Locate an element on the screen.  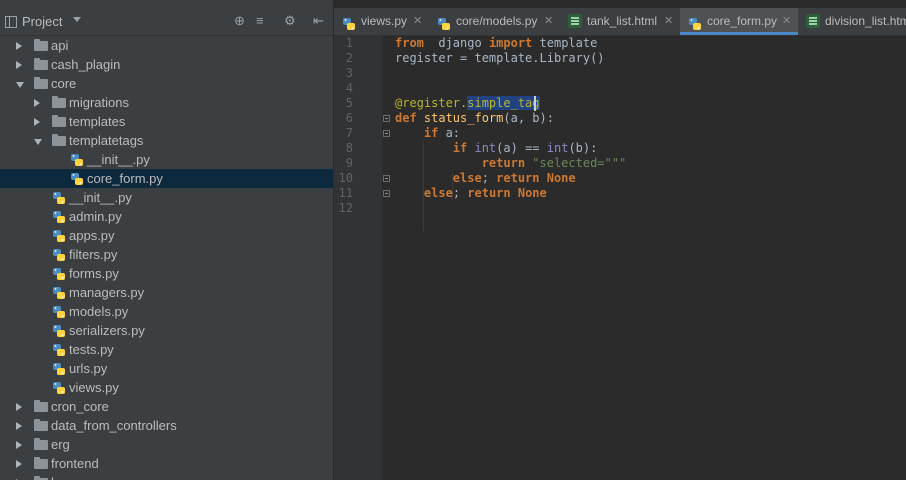
tree-file: forms.py is located at coordinates (166, 273).